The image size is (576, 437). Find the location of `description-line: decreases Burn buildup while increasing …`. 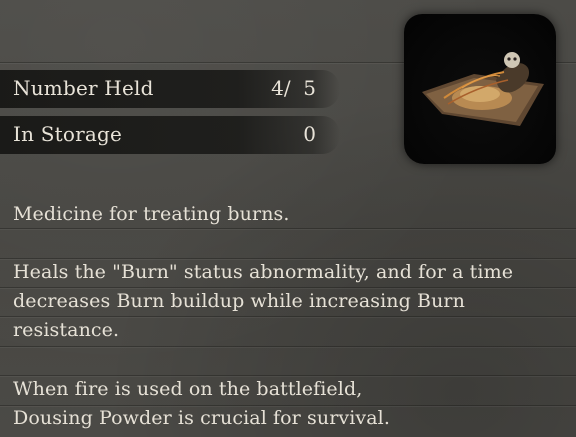

description-line: decreases Burn buildup while increasing … is located at coordinates (239, 301).